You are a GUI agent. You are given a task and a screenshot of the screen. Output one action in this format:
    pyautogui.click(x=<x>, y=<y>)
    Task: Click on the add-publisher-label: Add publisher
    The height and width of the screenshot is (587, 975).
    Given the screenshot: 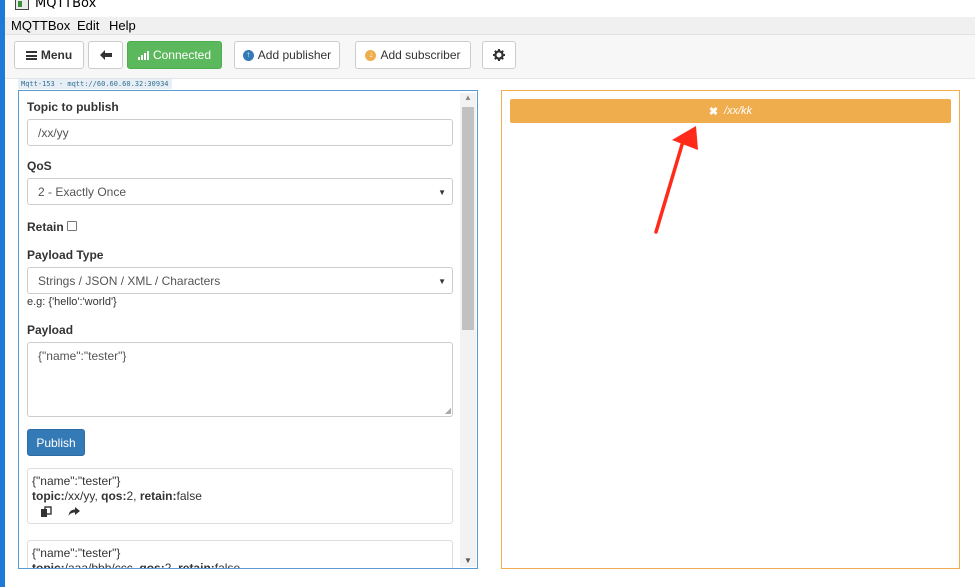 What is the action you would take?
    pyautogui.click(x=294, y=55)
    